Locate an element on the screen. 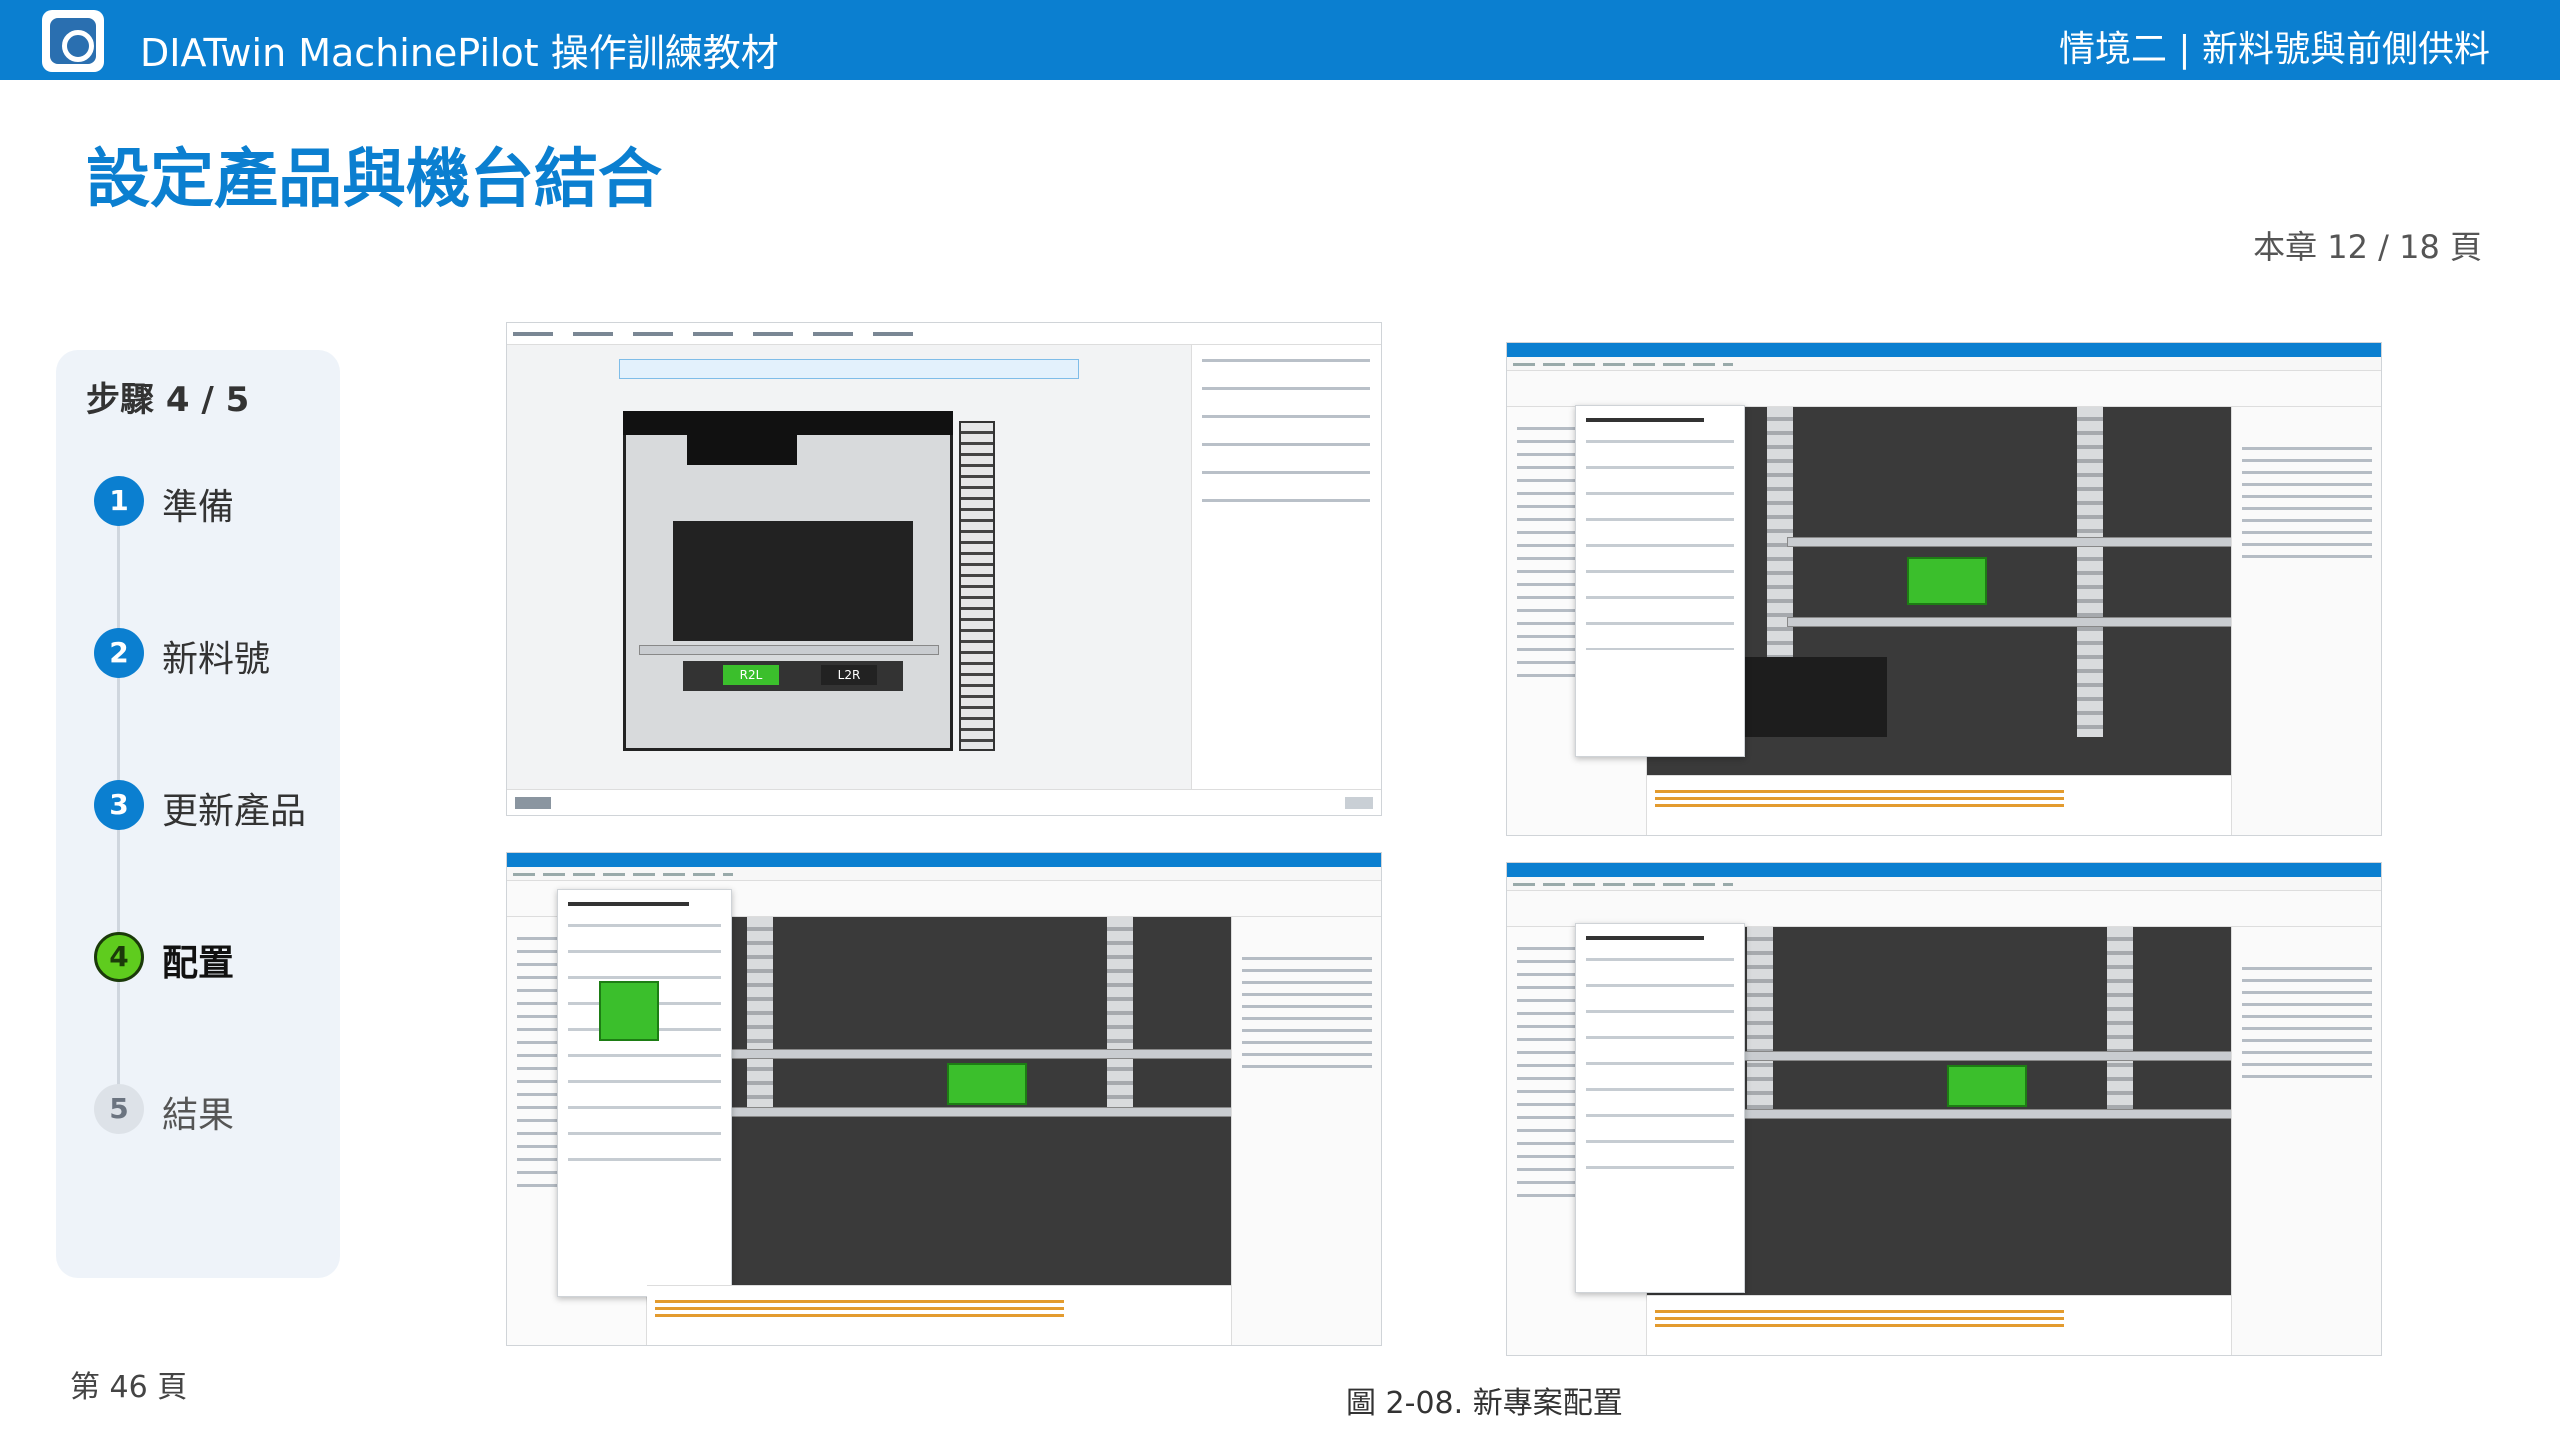 This screenshot has width=2560, height=1440. step-item-2: 2 新料號 is located at coordinates (209, 656).